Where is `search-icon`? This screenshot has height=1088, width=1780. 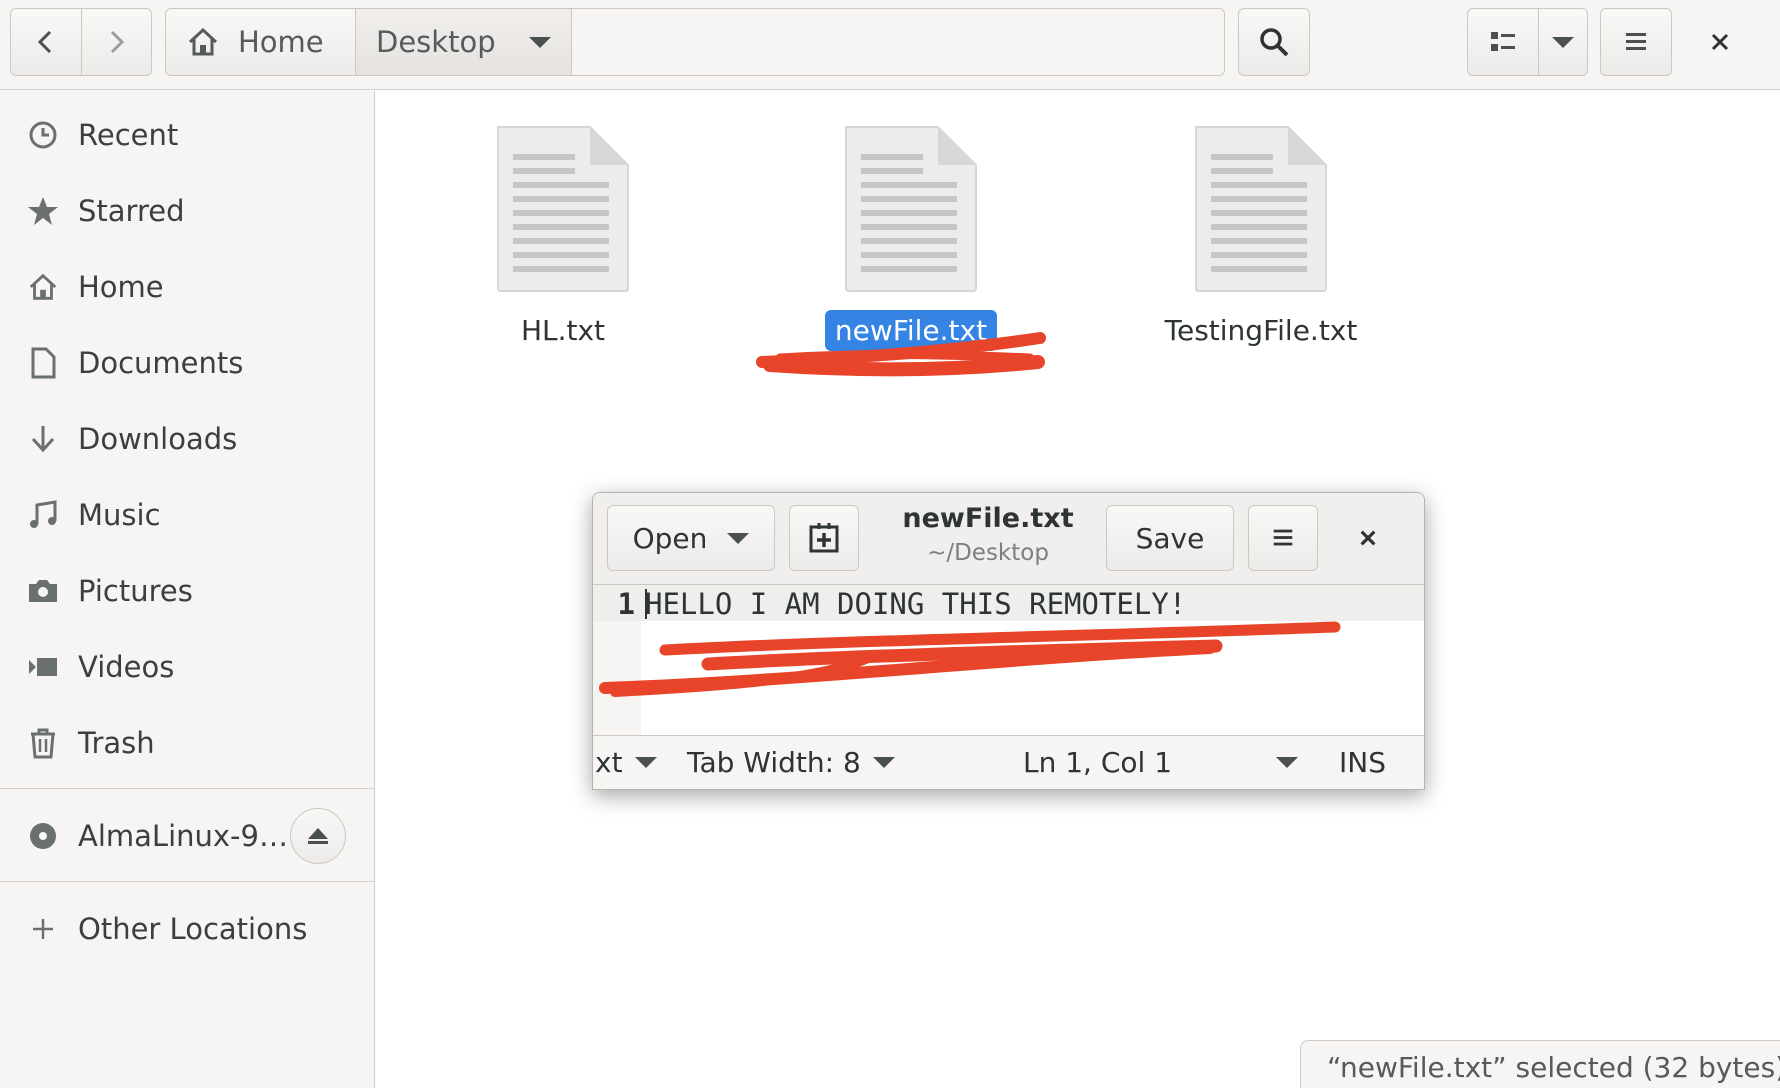
search-icon is located at coordinates (1274, 42).